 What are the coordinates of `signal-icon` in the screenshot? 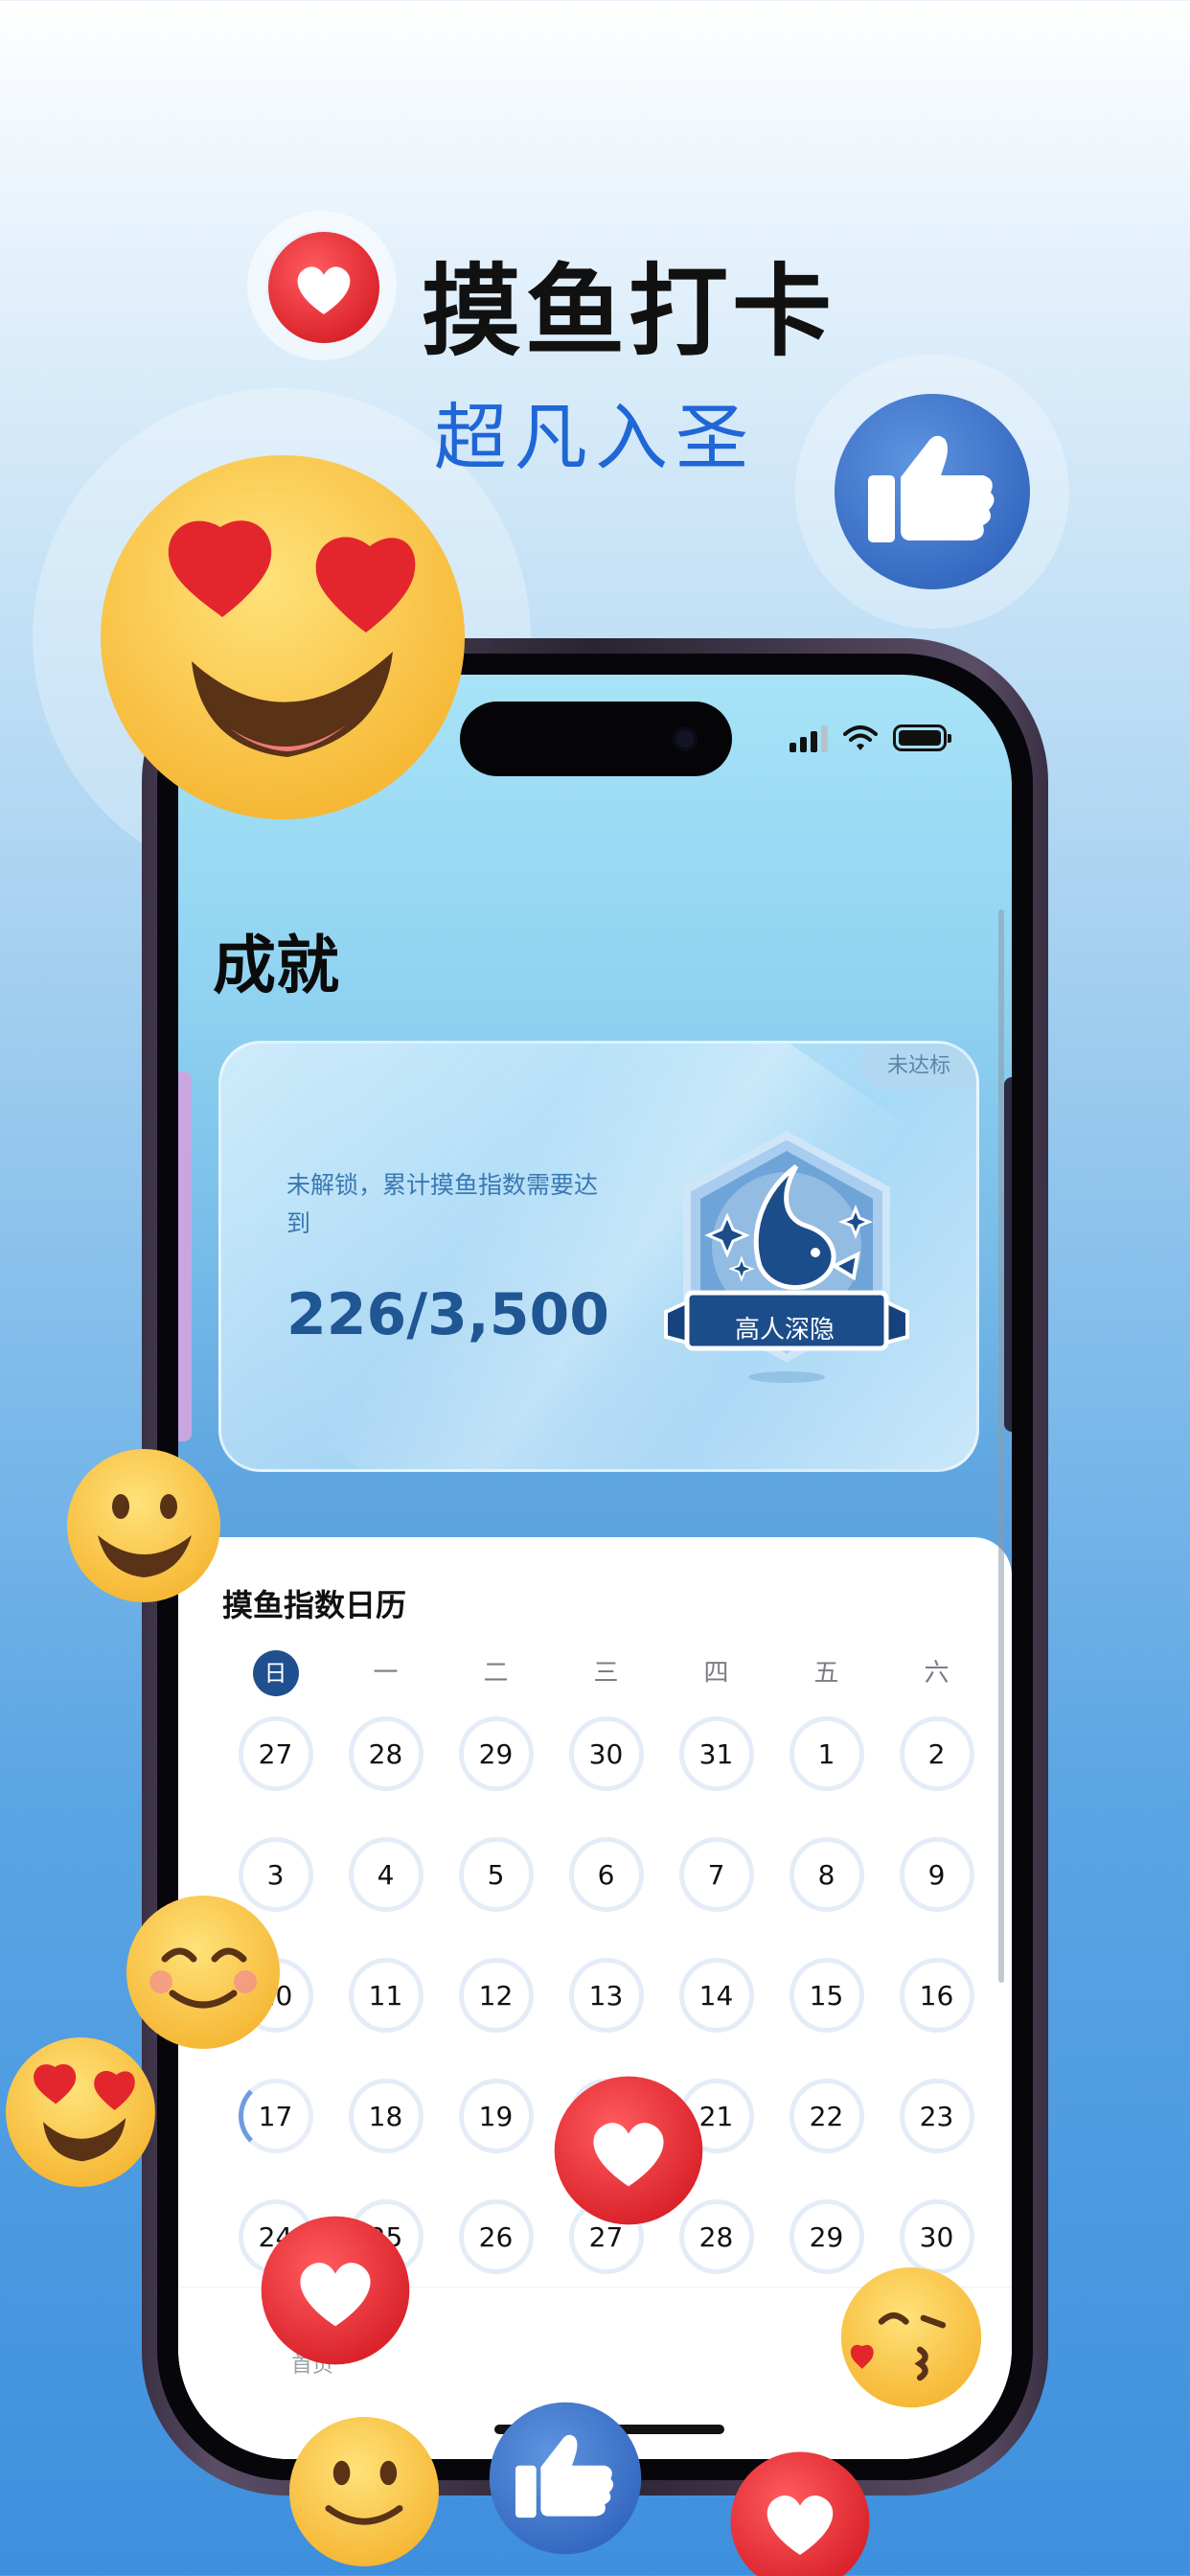 It's located at (809, 738).